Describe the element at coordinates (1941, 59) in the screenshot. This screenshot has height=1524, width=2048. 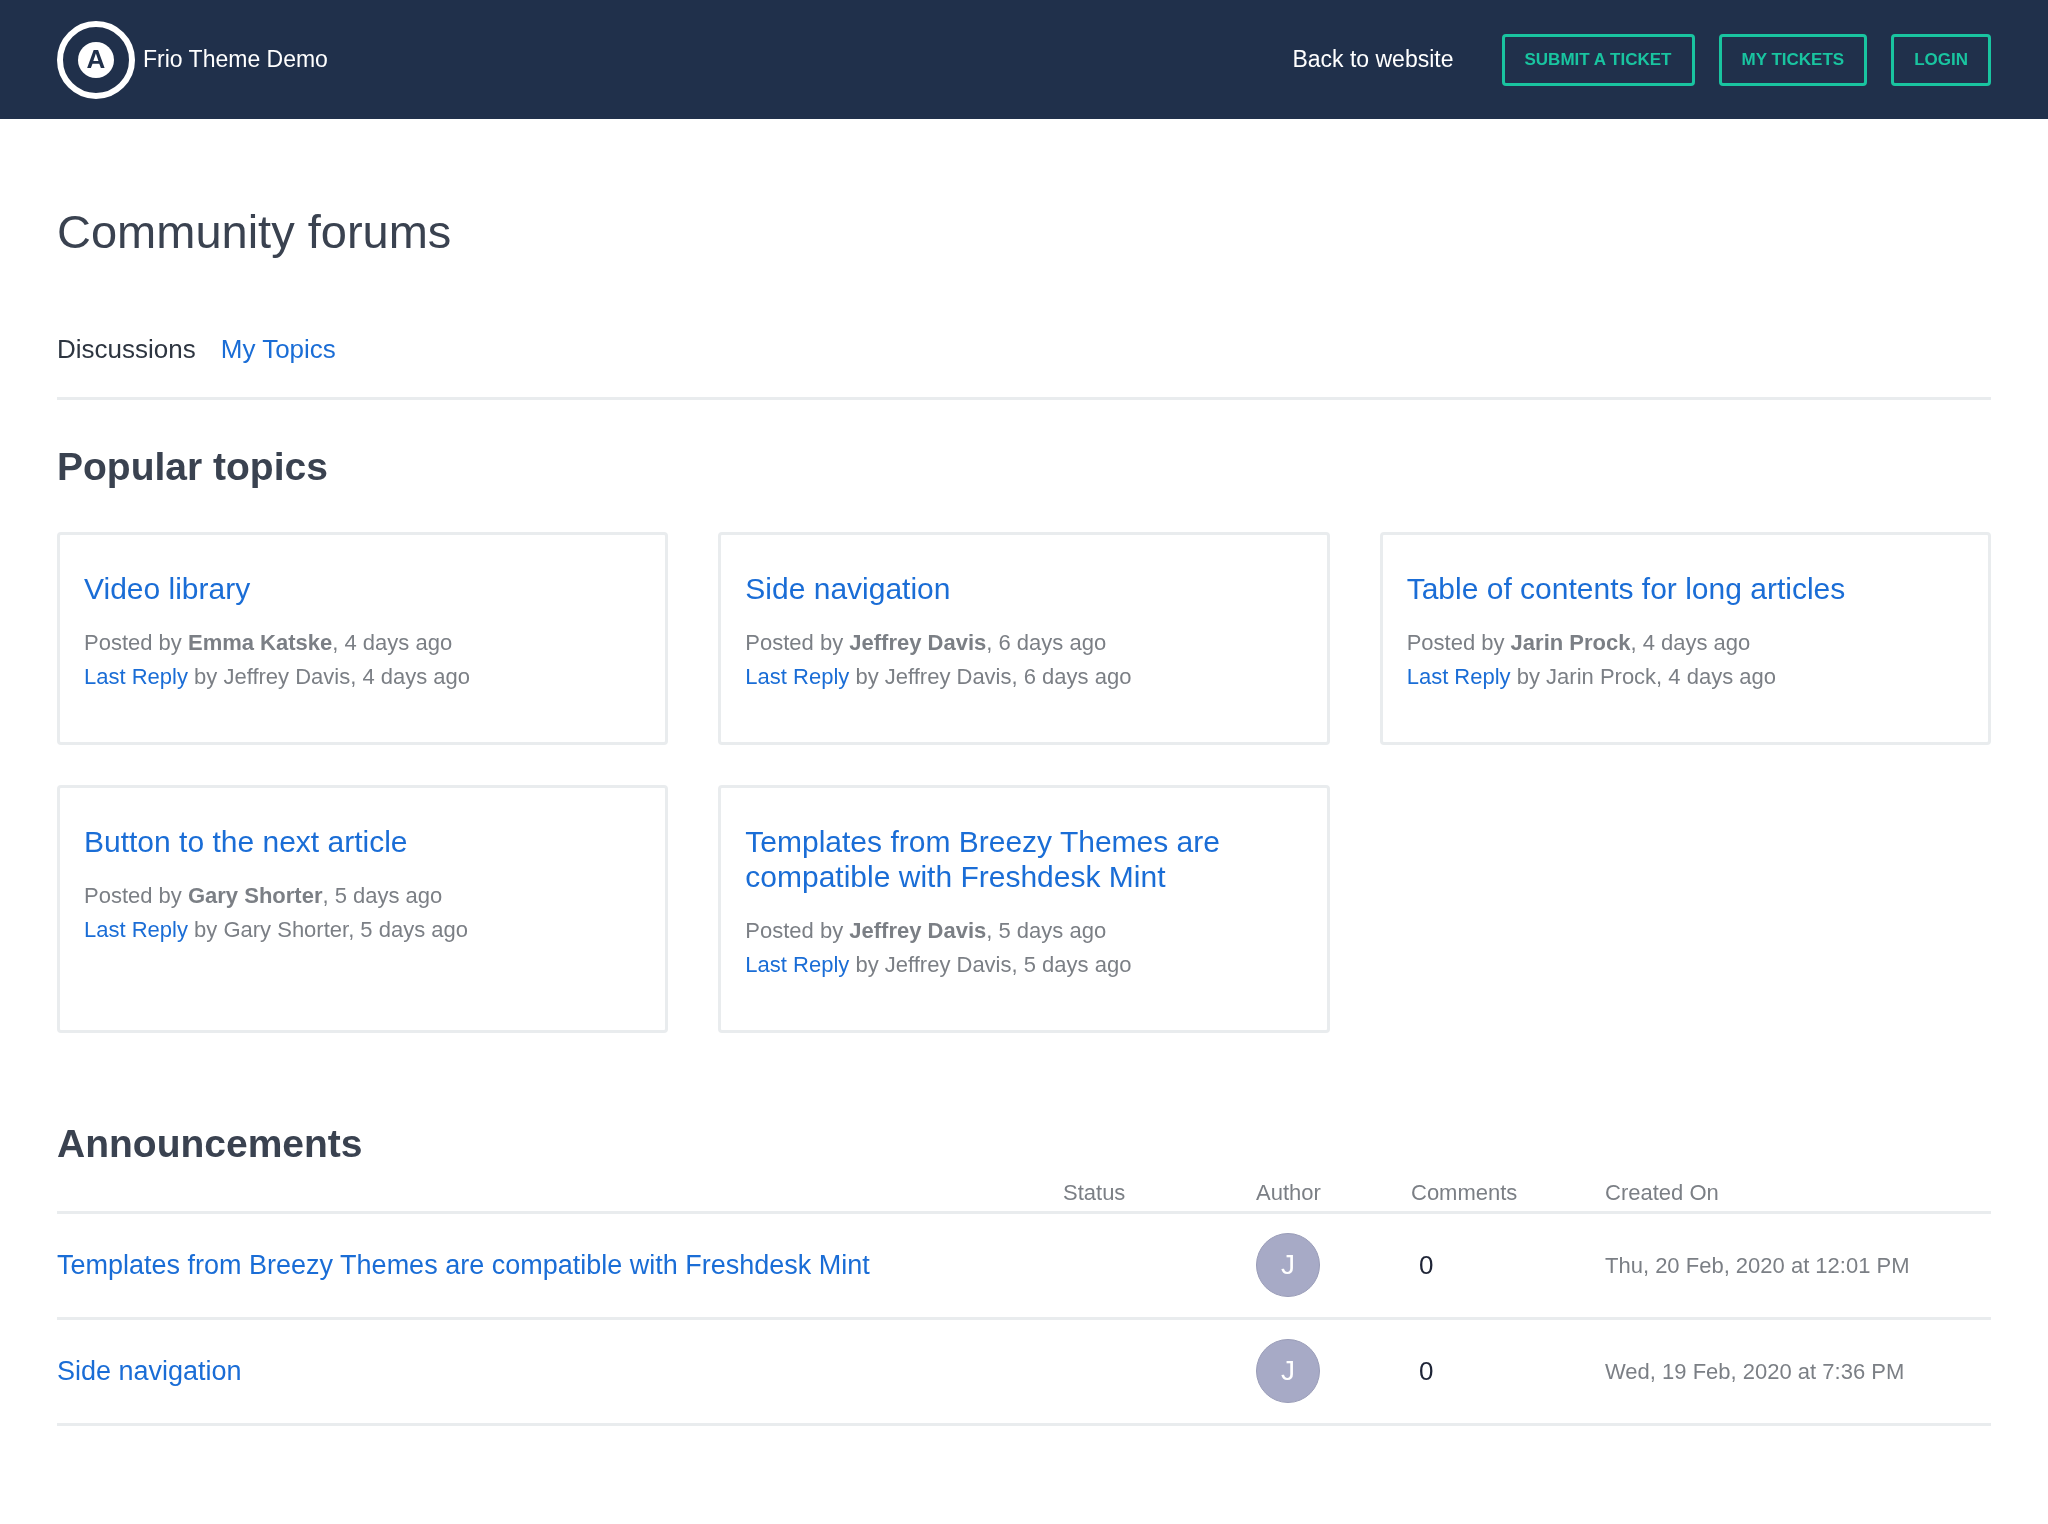
I see `header-button: LOGIN` at that location.